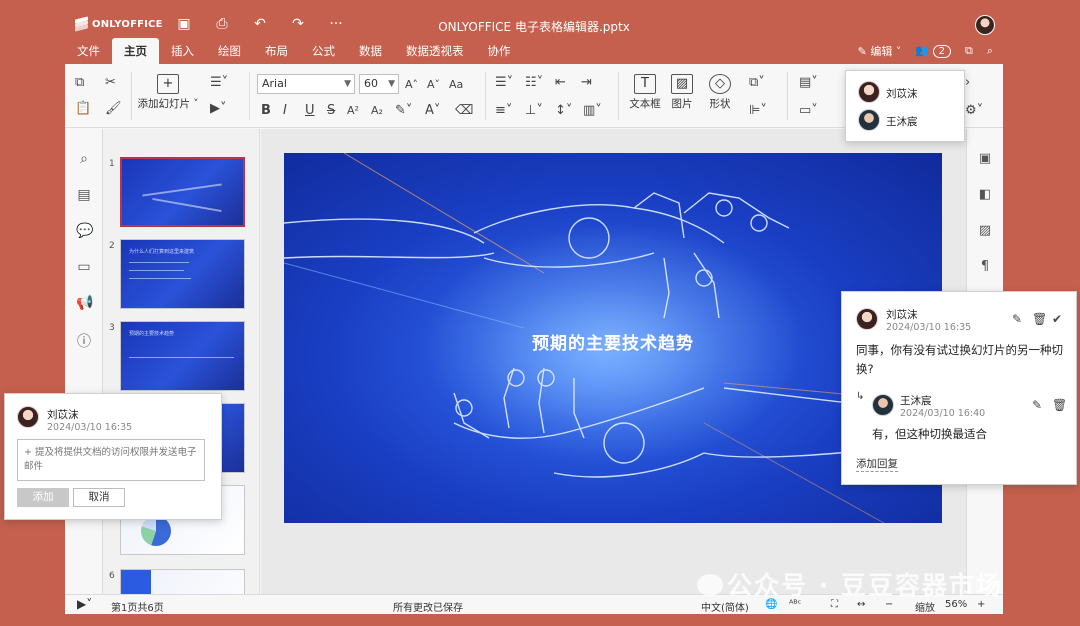 This screenshot has height=626, width=1080. What do you see at coordinates (883, 405) in the screenshot?
I see `reply-author-avatar` at bounding box center [883, 405].